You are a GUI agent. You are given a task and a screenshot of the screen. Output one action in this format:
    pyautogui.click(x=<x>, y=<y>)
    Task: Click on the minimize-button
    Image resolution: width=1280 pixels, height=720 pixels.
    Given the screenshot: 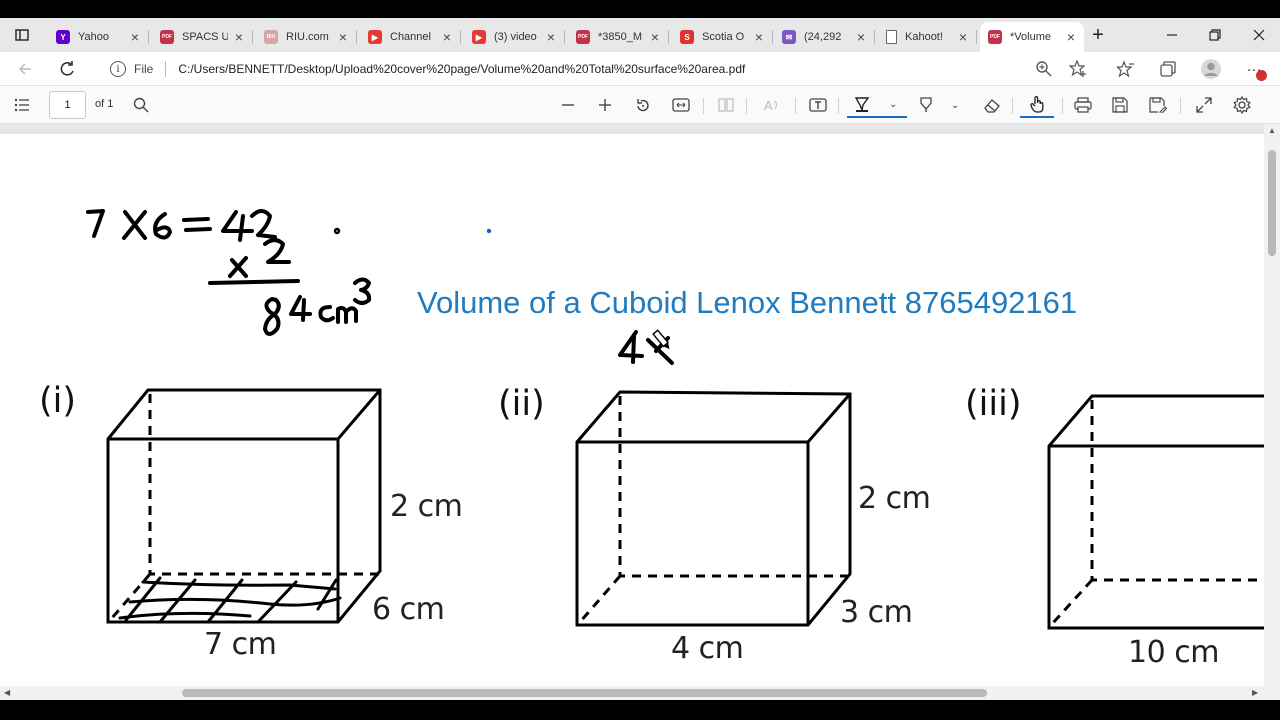 What is the action you would take?
    pyautogui.click(x=1172, y=35)
    